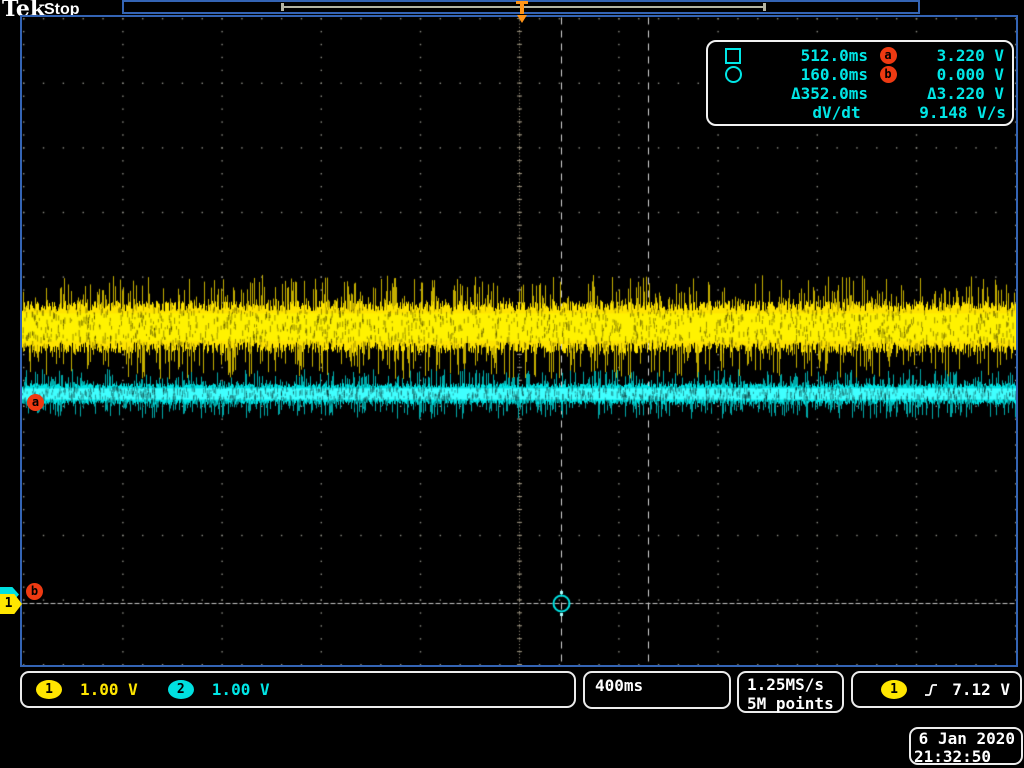 This screenshot has width=1024, height=768. What do you see at coordinates (733, 55) in the screenshot?
I see `square-cursor-icon` at bounding box center [733, 55].